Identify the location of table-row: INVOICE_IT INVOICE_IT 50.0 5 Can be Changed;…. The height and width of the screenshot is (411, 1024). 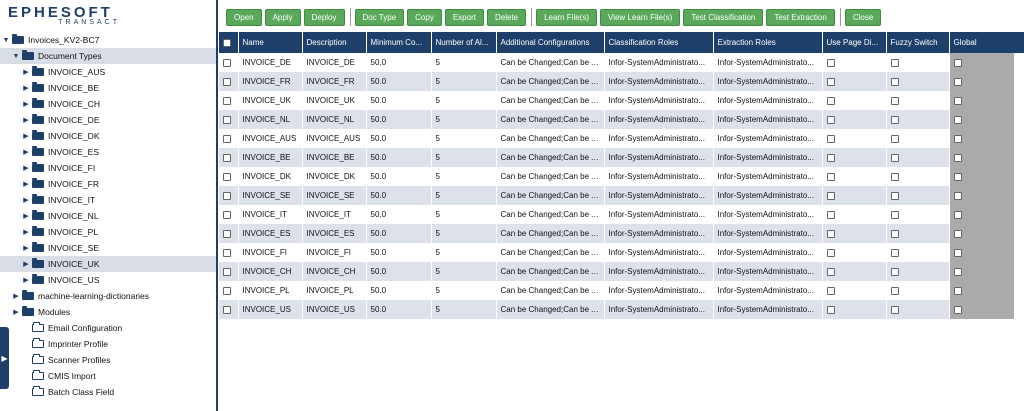
(617, 214).